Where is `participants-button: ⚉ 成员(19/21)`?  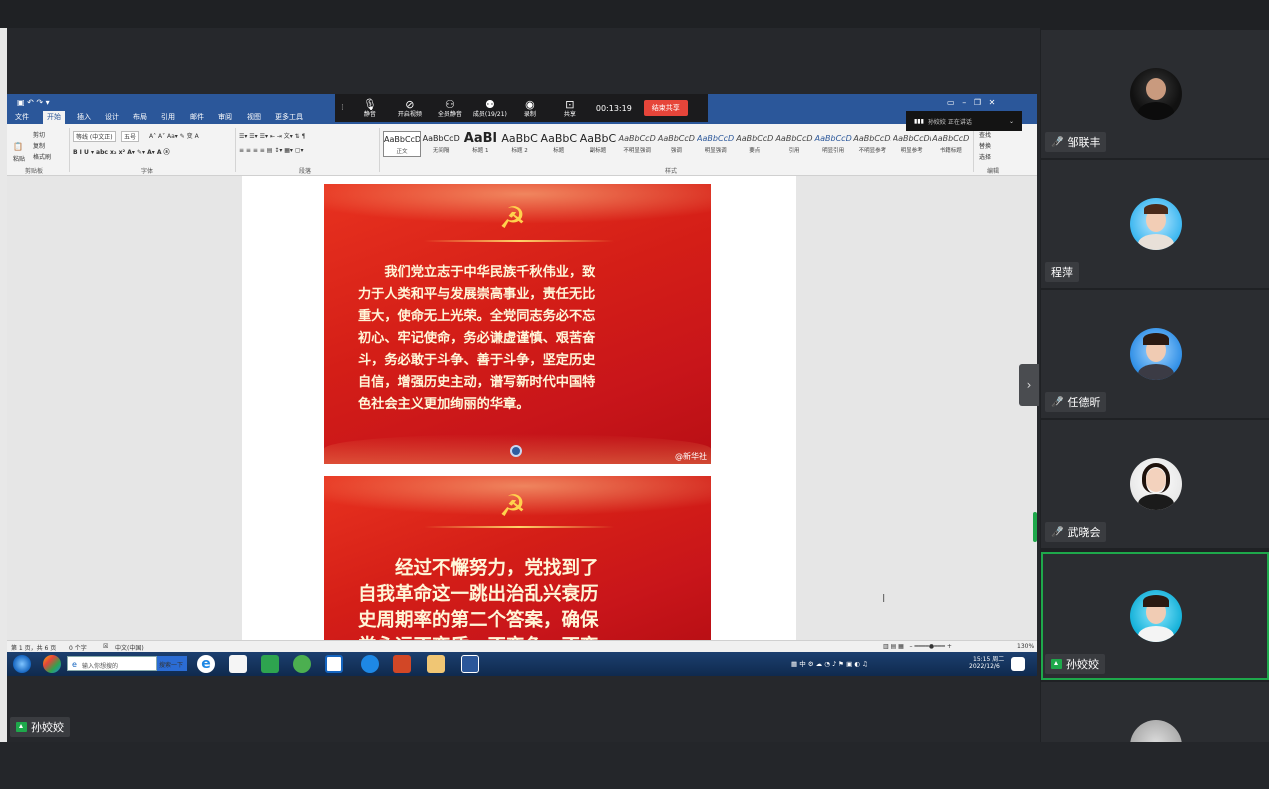
participants-button: ⚉ 成员(19/21) is located at coordinates (490, 108).